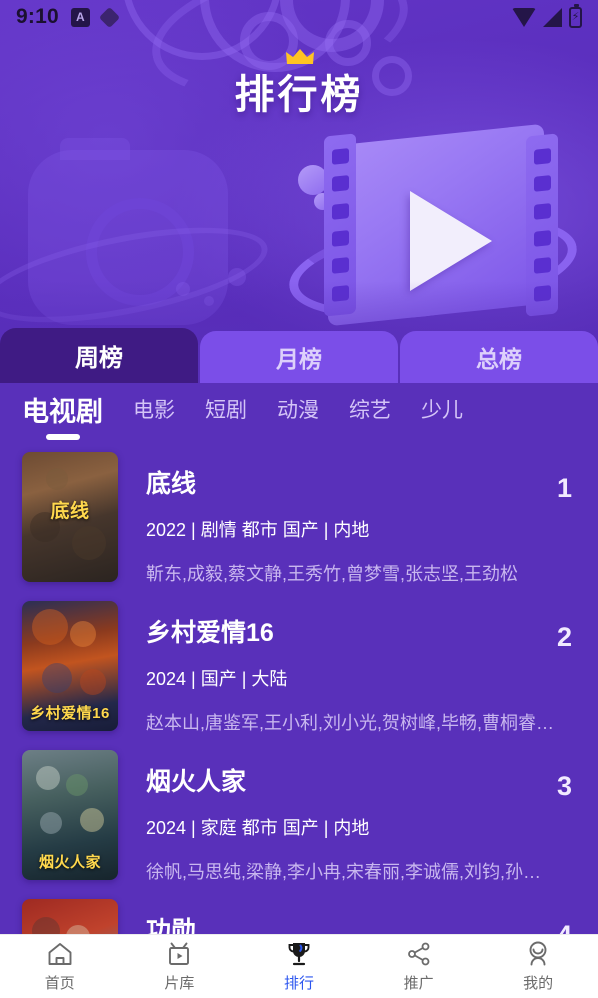 The width and height of the screenshot is (598, 998). I want to click on home-icon, so click(60, 954).